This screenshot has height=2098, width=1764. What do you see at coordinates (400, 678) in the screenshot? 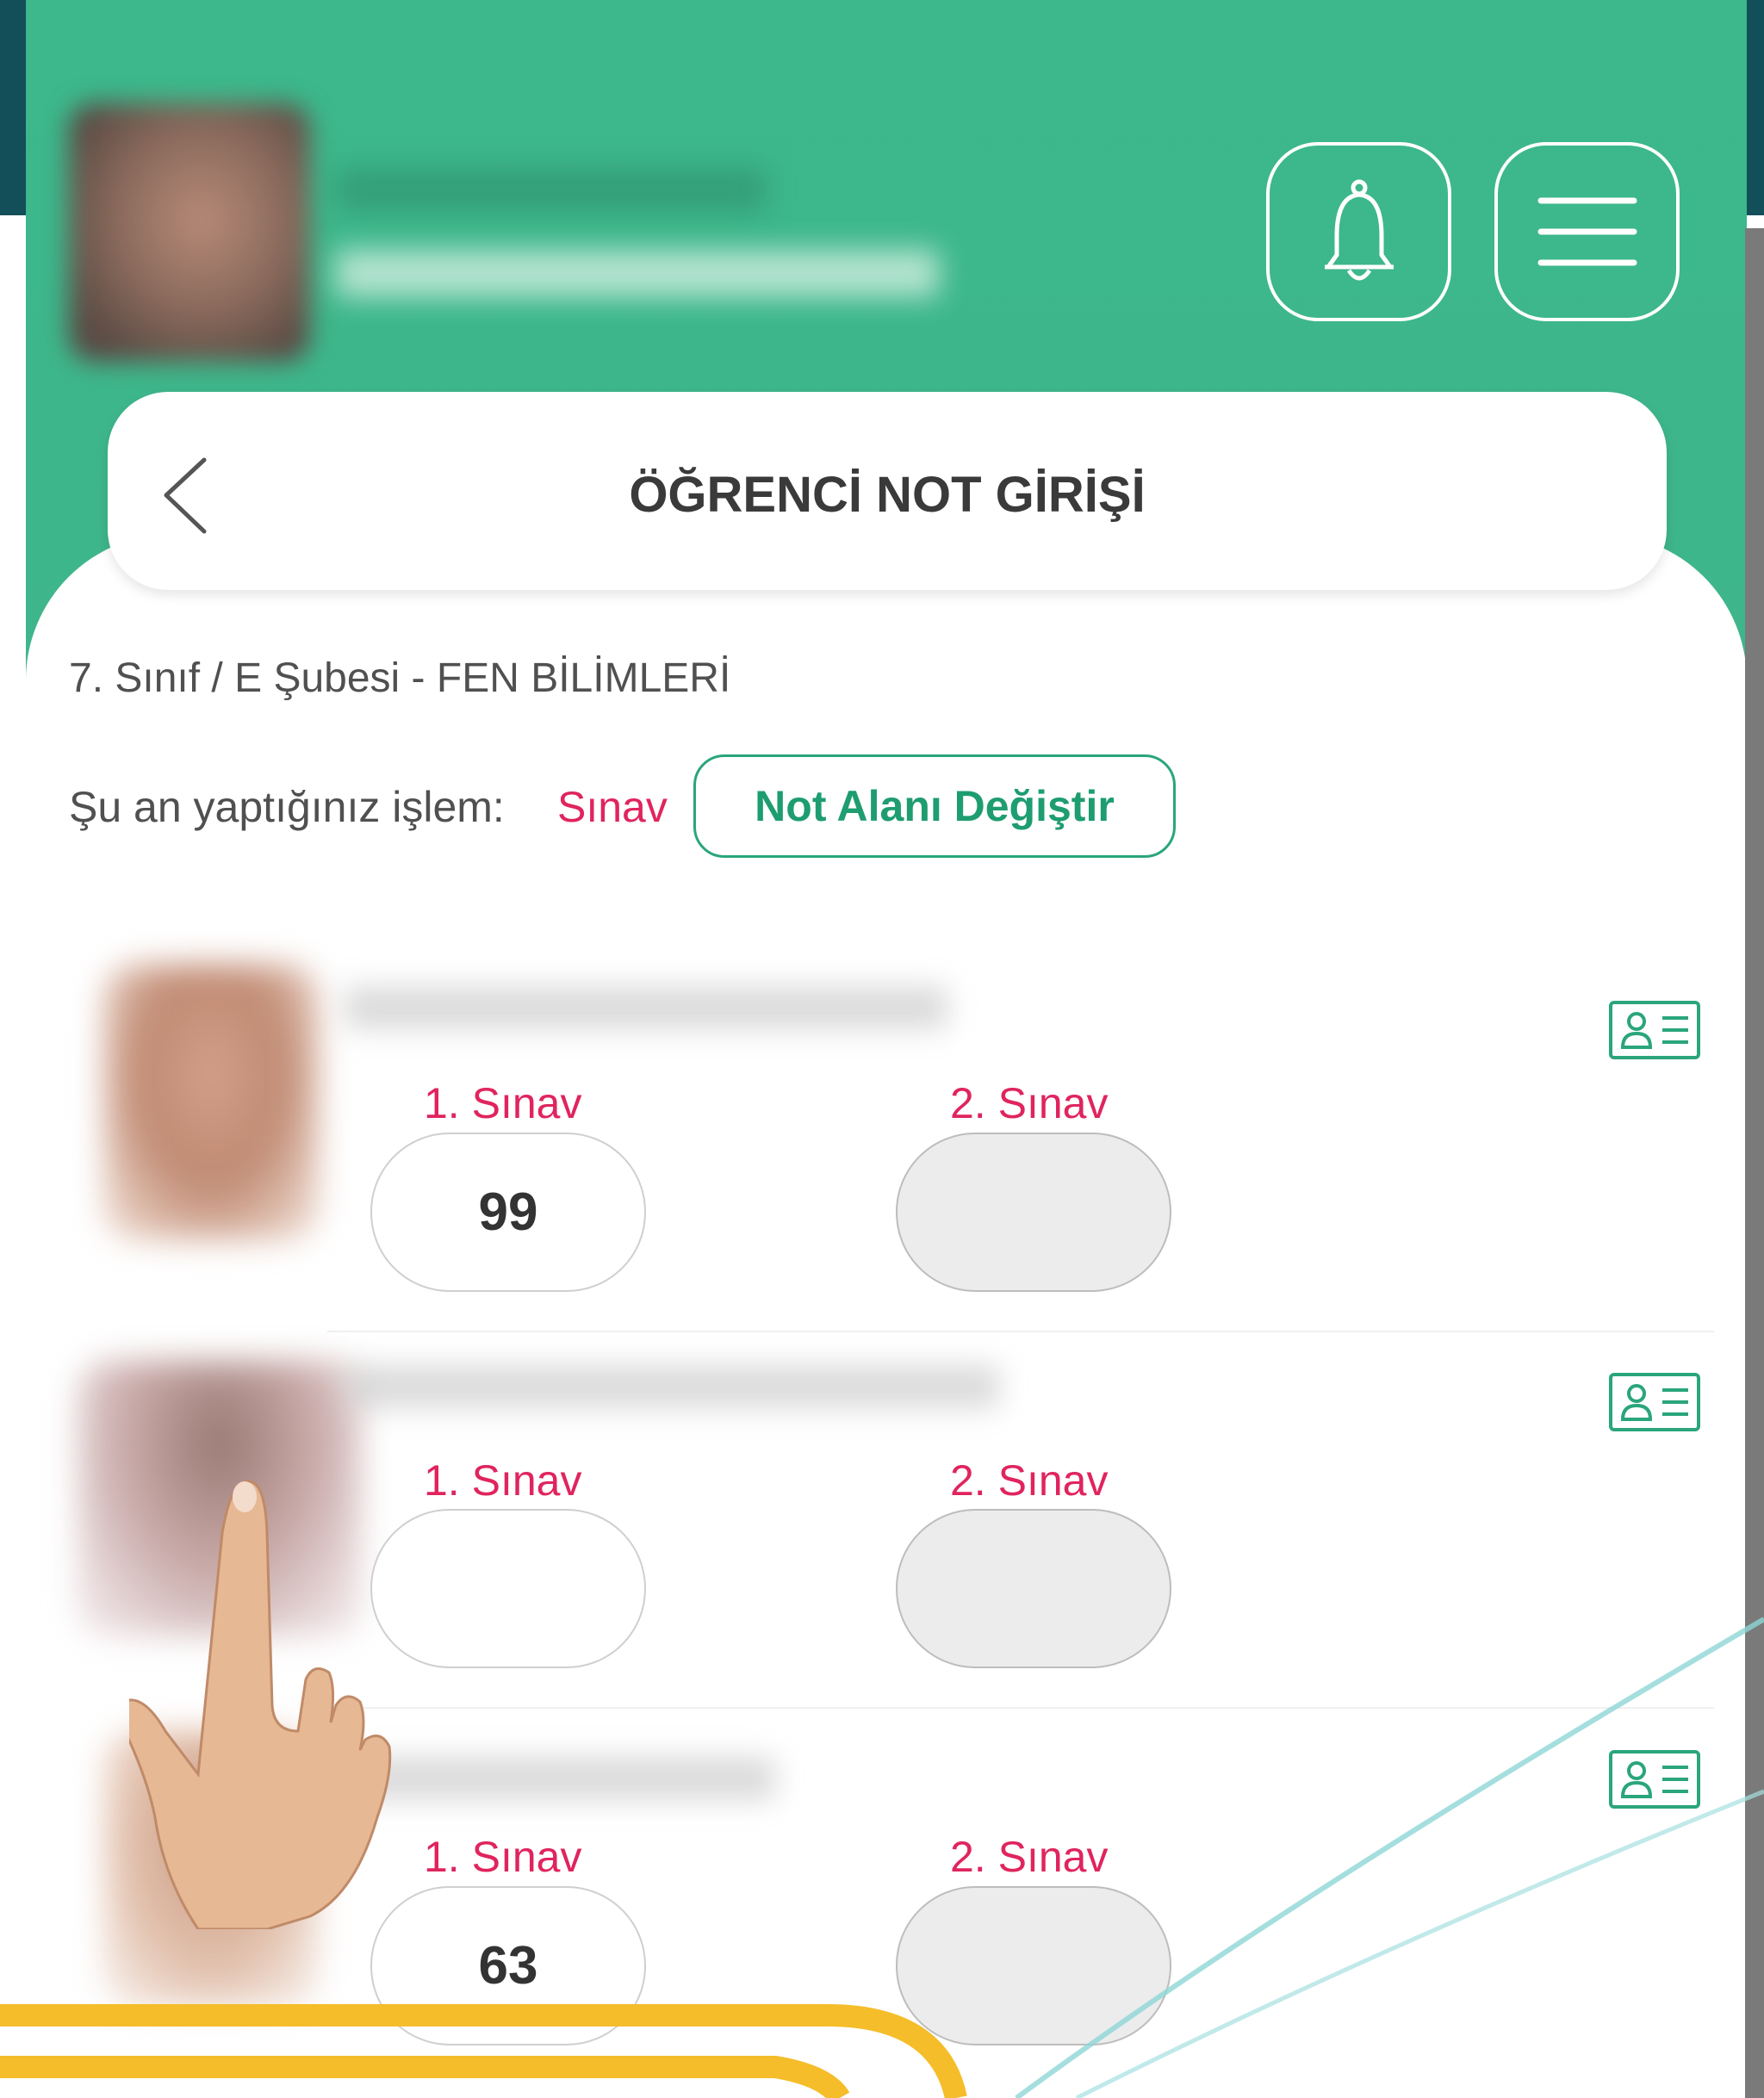
I see `class-subtitle: 7. Sınıf / E Şubesi - FEN BİLİMLERİ` at bounding box center [400, 678].